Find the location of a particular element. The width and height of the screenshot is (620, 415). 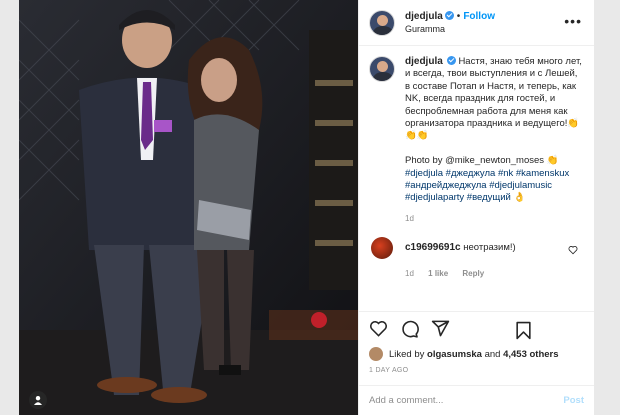

caption-avatar is located at coordinates (382, 69).